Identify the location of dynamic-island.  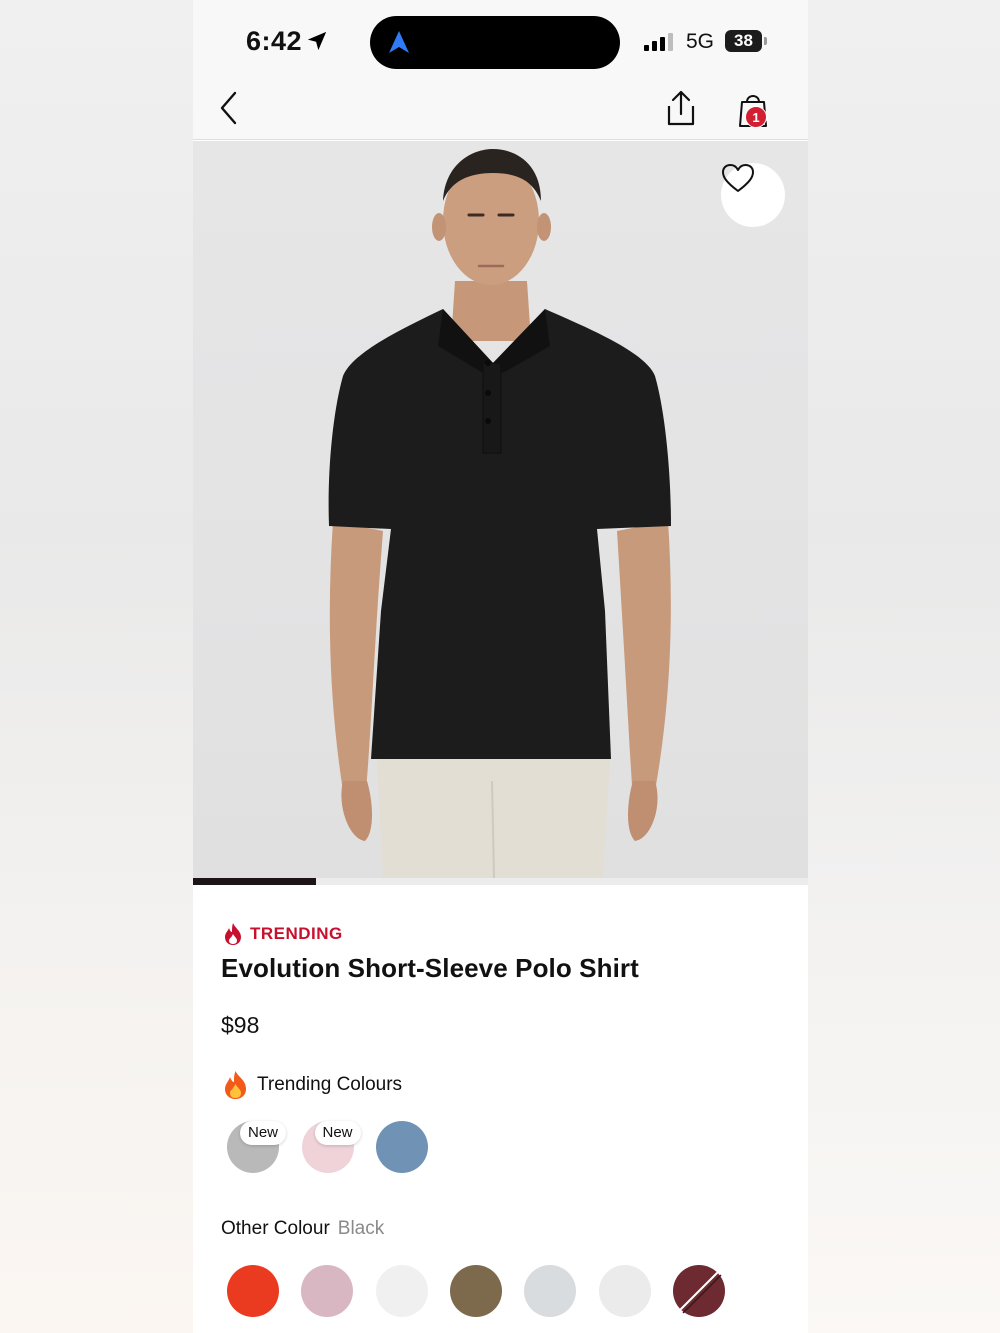
(495, 42).